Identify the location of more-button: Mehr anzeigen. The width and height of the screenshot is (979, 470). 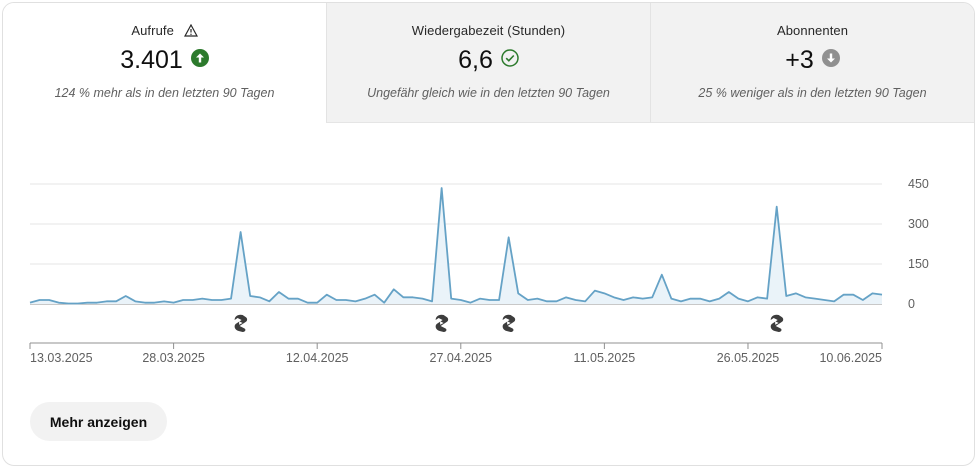
(98, 421).